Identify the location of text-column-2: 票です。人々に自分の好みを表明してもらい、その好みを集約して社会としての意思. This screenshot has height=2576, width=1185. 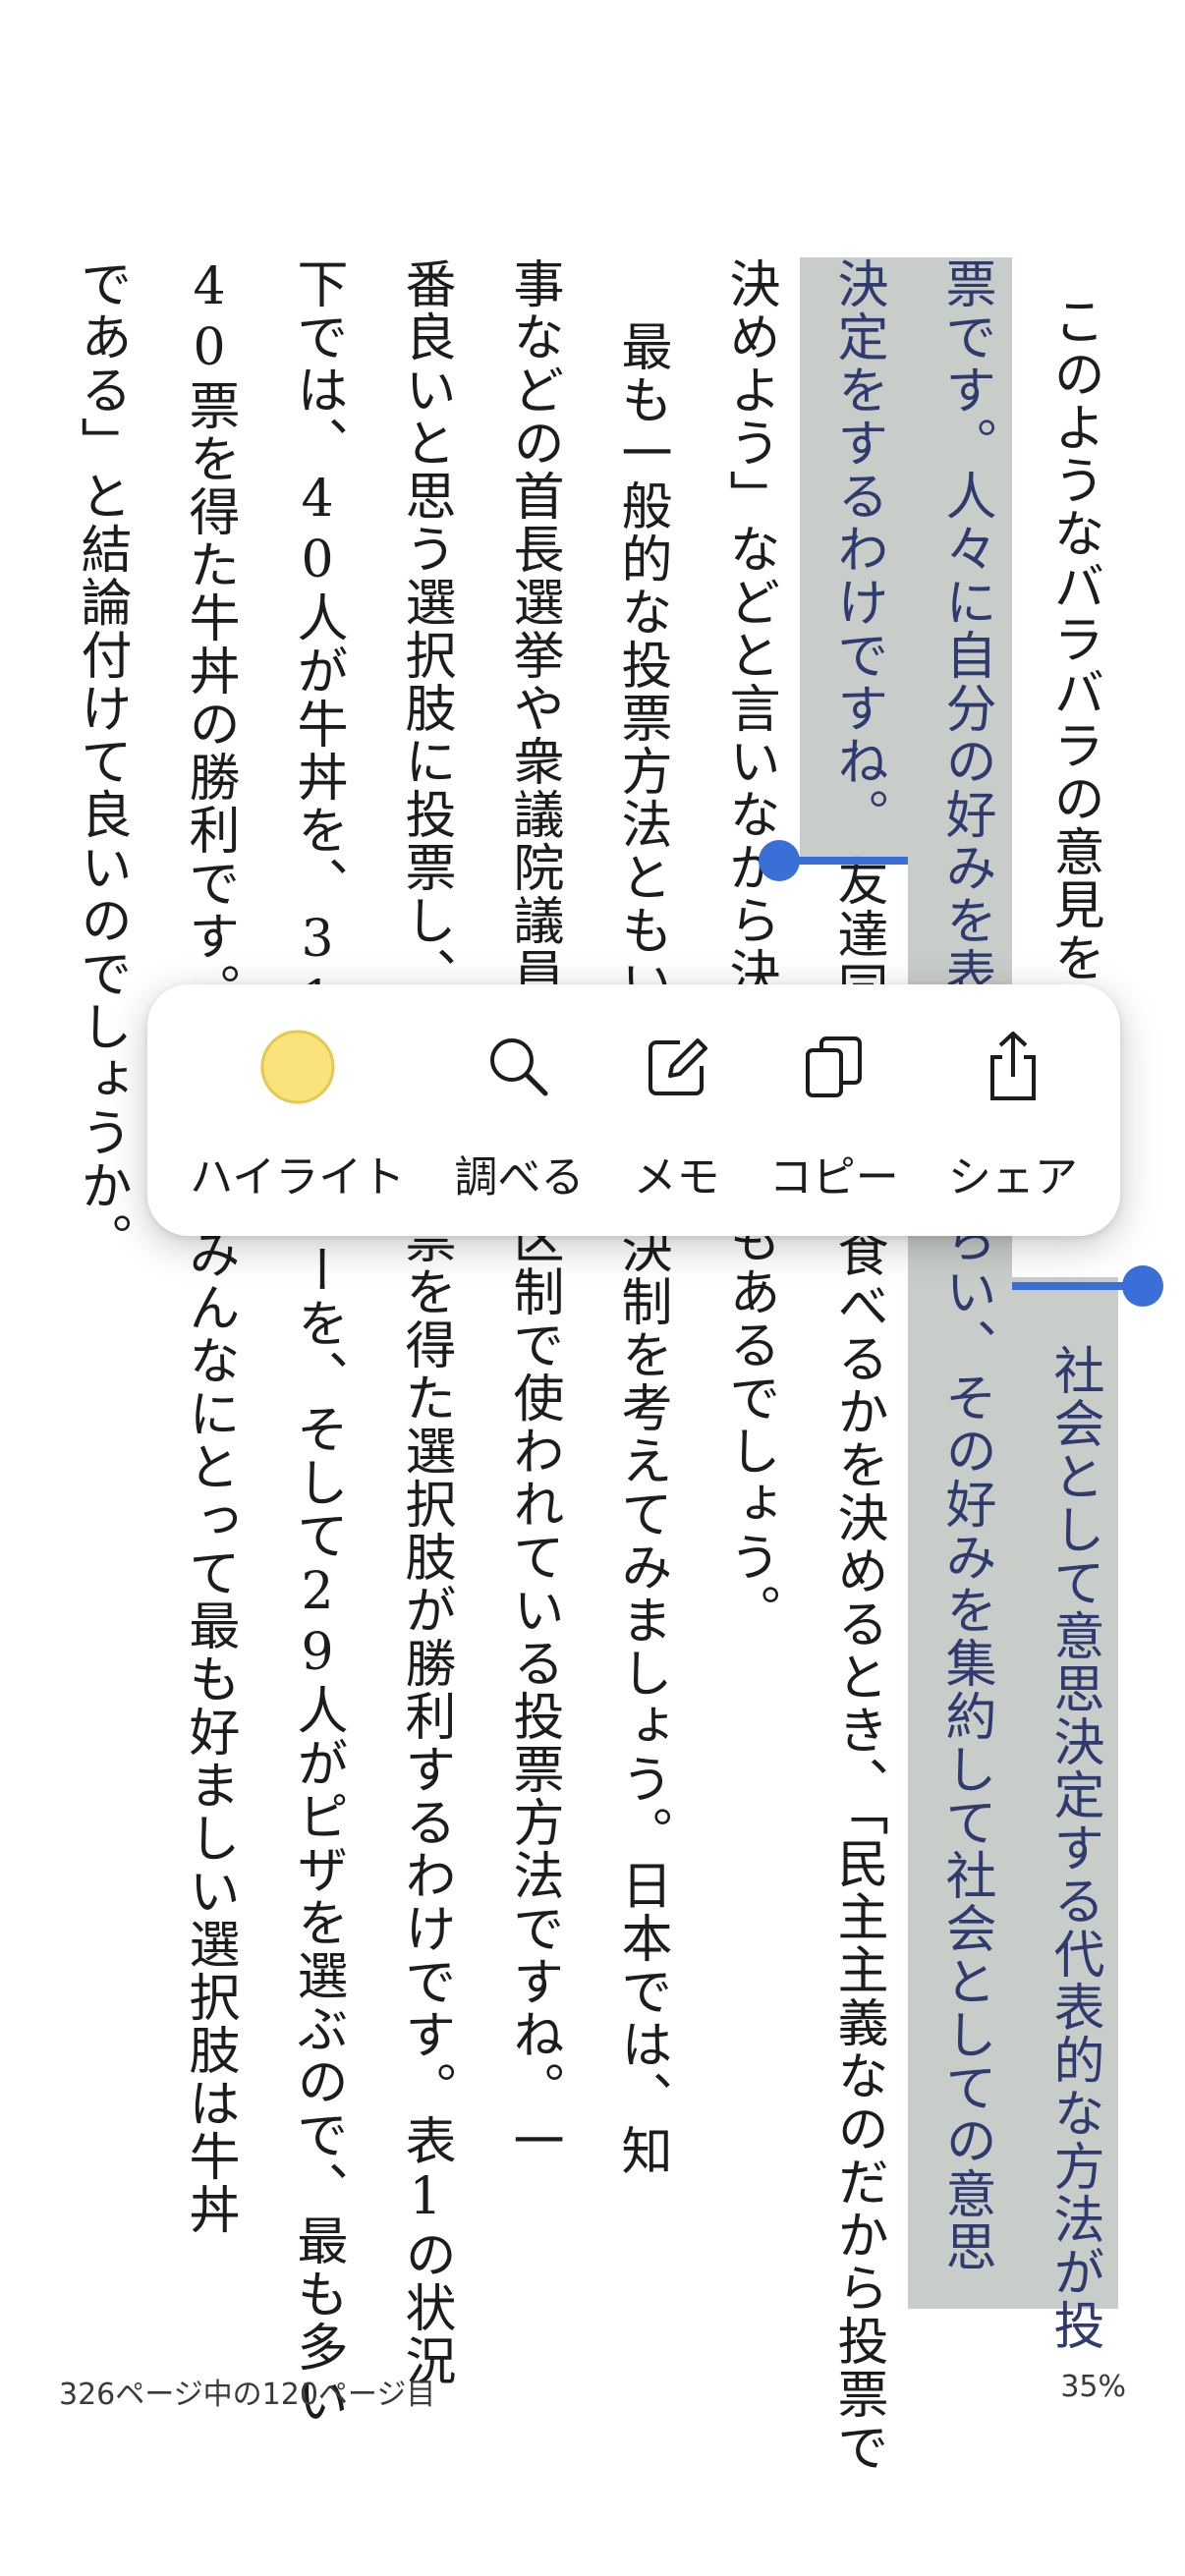
(966, 1265).